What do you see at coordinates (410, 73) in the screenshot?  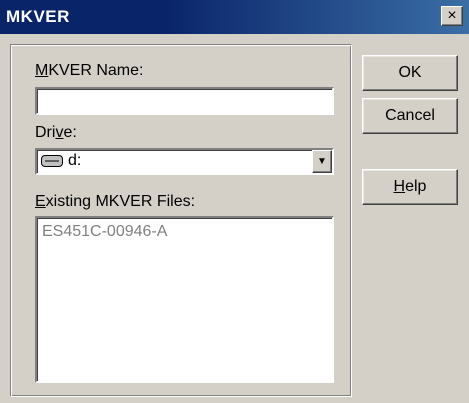 I see `ok-button: OK` at bounding box center [410, 73].